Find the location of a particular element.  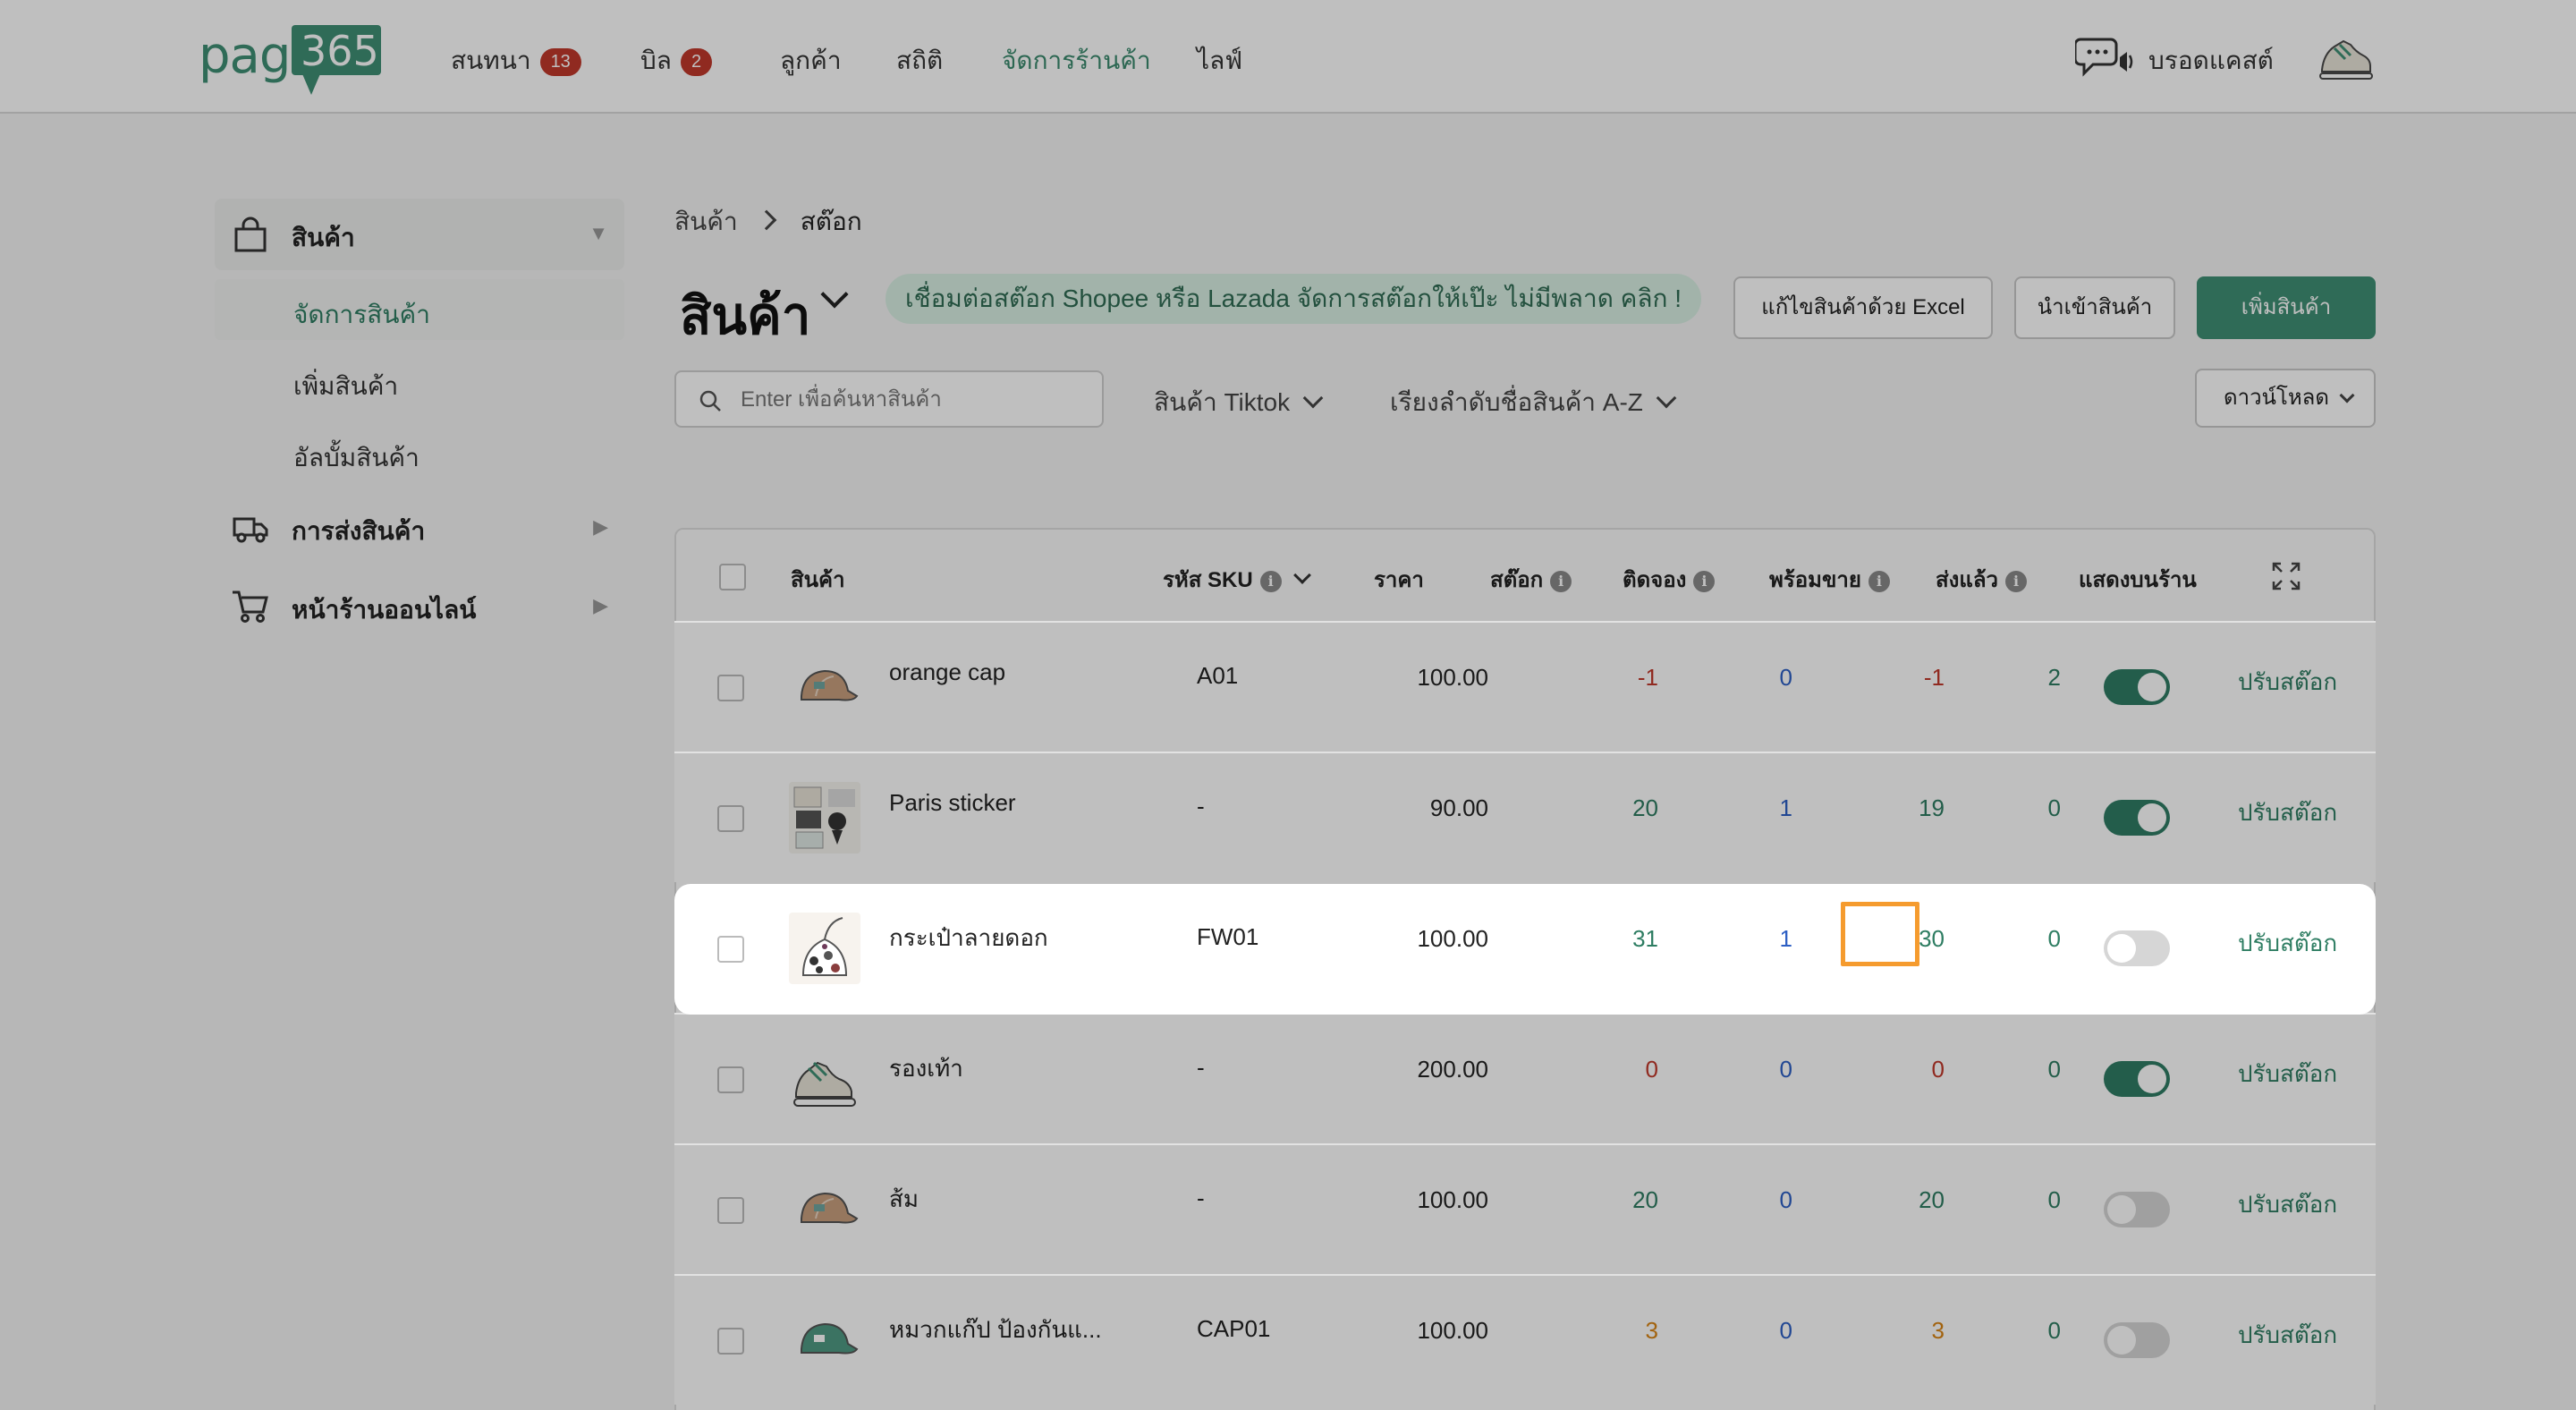

product-sku: CAP01 is located at coordinates (1234, 1328).